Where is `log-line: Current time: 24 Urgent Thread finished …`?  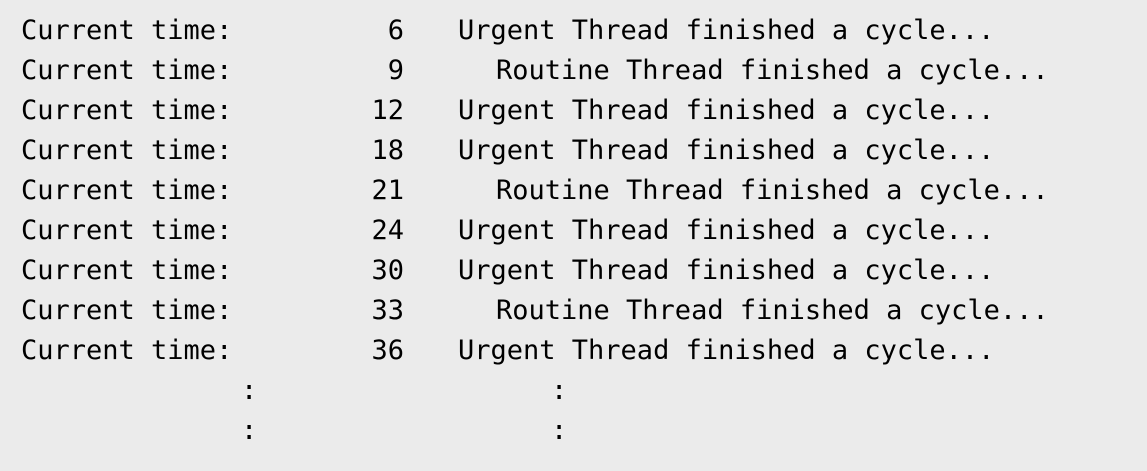 log-line: Current time: 24 Urgent Thread finished … is located at coordinates (573, 231).